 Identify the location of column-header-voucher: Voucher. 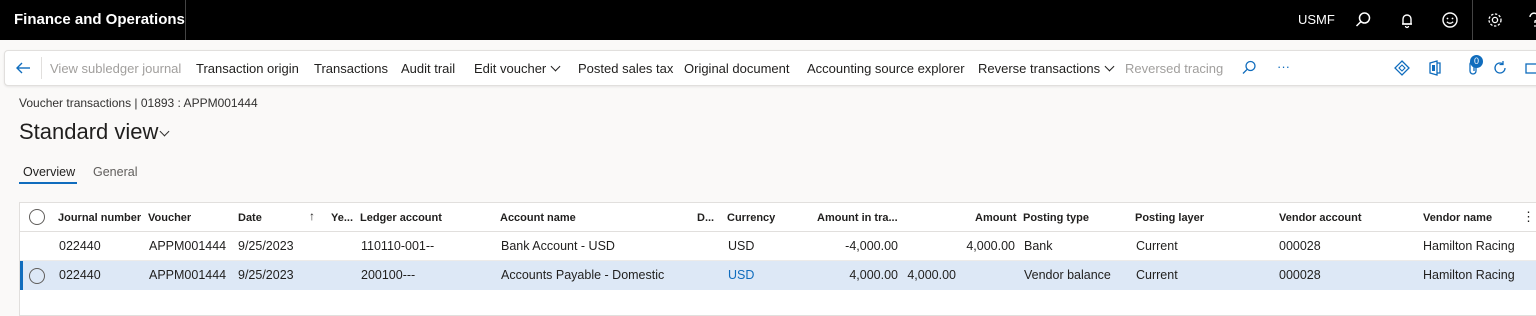
(169, 218).